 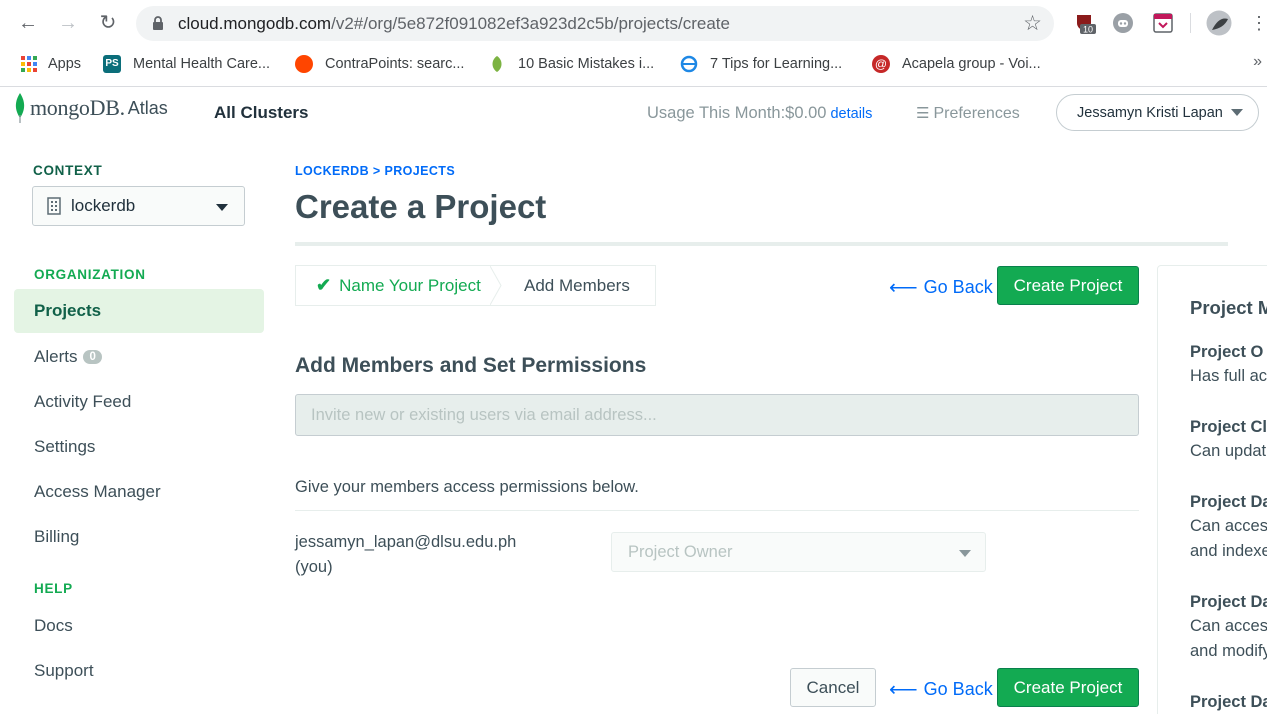 I want to click on ps-icon: PS, so click(x=112, y=64).